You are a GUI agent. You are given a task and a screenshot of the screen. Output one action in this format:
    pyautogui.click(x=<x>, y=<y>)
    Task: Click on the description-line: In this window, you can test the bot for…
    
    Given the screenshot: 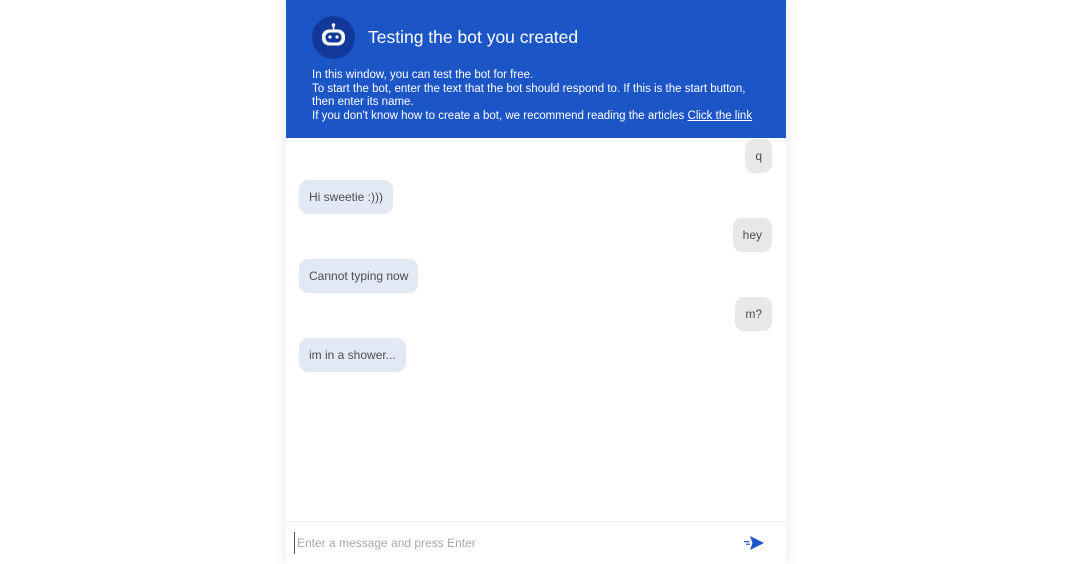 What is the action you would take?
    pyautogui.click(x=423, y=75)
    